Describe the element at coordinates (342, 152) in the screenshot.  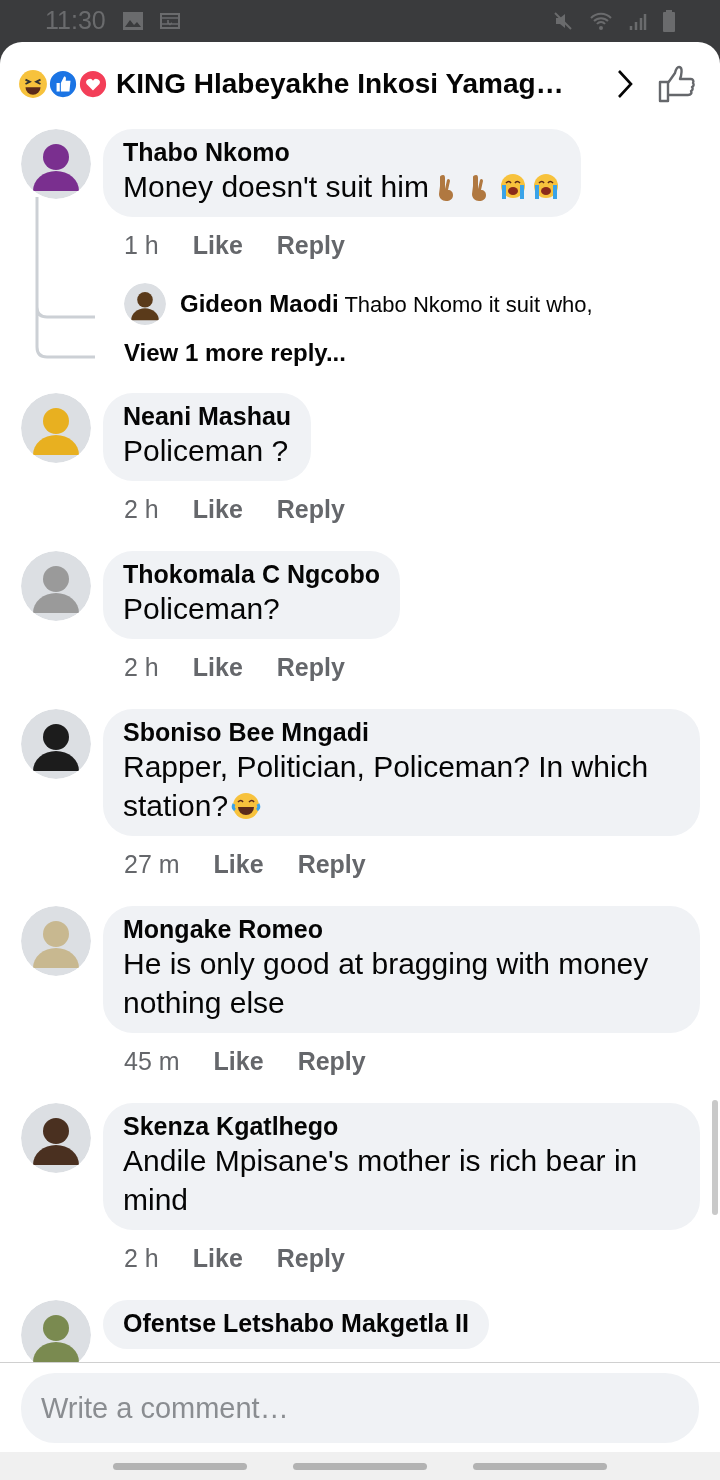
I see `author-name: Thabo Nkomo` at that location.